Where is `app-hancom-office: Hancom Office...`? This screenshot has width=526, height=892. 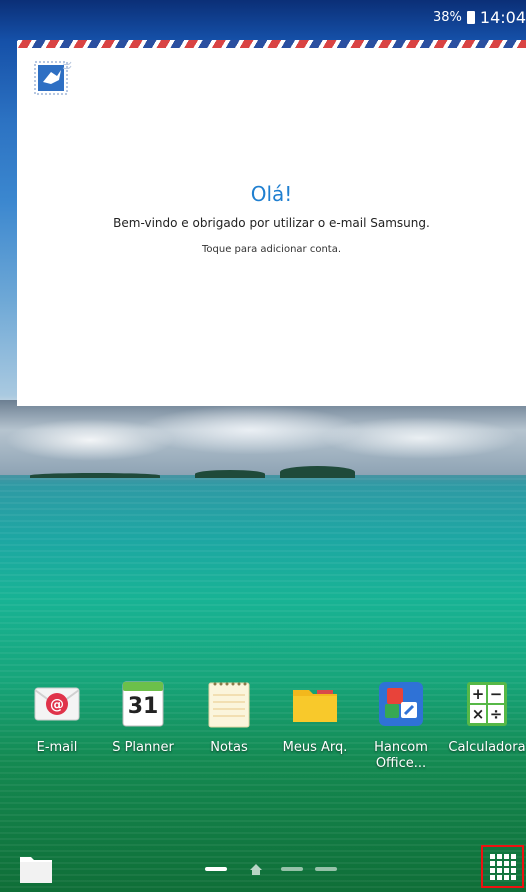 app-hancom-office: Hancom Office... is located at coordinates (401, 725).